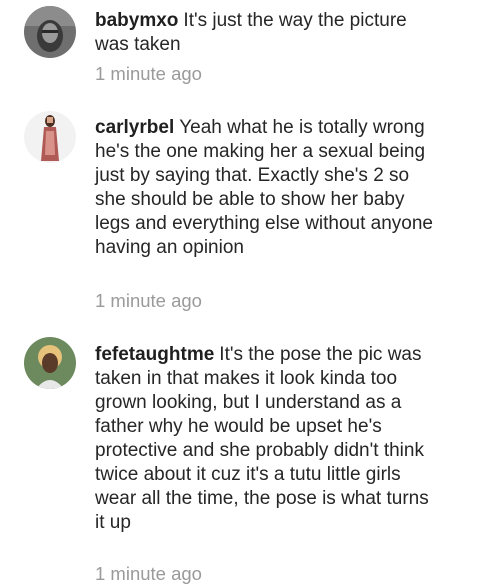  Describe the element at coordinates (148, 573) in the screenshot. I see `comment-timestamp: 1 minute ago` at that location.